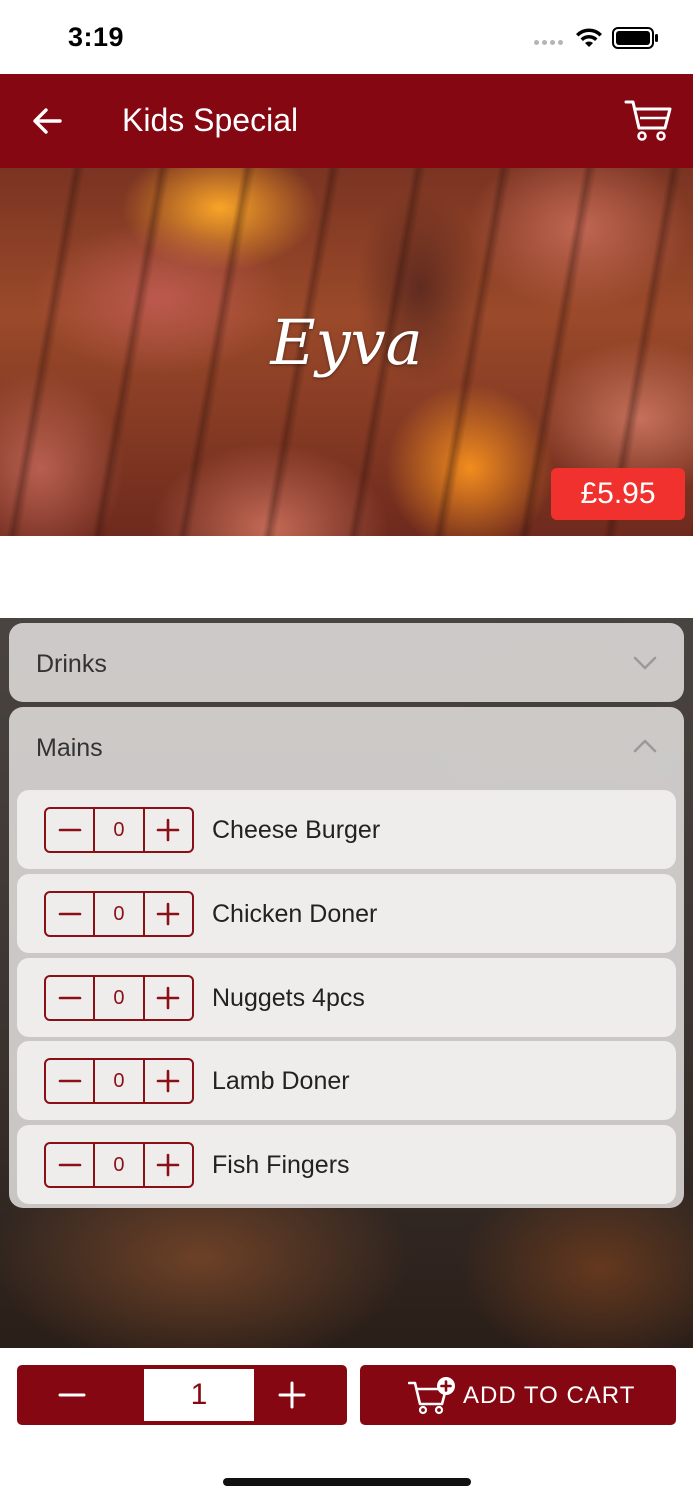 The image size is (693, 1500). Describe the element at coordinates (431, 1396) in the screenshot. I see `cart-add-icon` at that location.